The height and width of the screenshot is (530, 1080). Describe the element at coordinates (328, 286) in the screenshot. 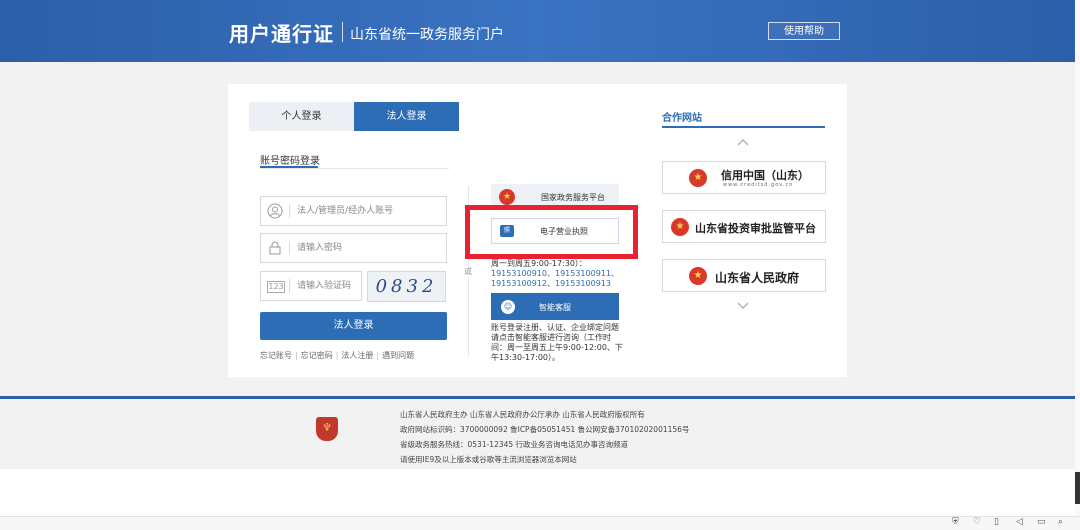

I see `captcha-input` at that location.